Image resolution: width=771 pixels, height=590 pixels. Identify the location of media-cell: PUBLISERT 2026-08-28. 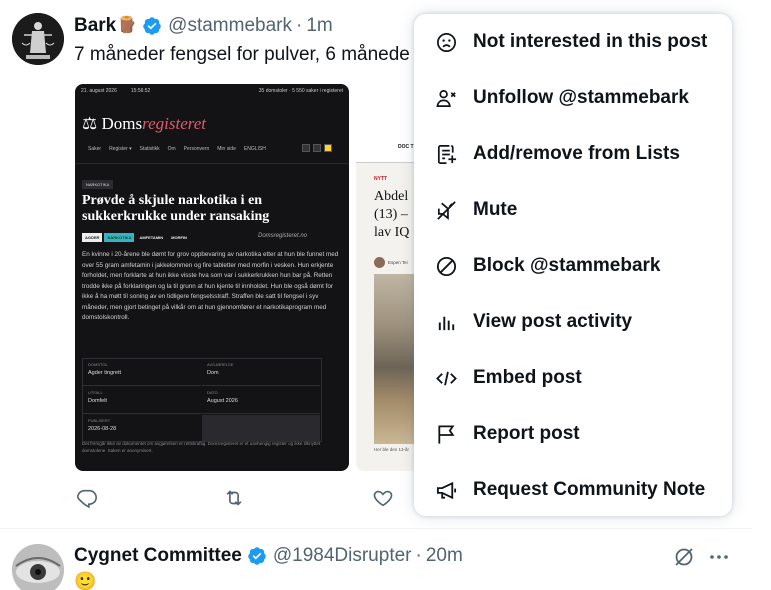
(142, 428).